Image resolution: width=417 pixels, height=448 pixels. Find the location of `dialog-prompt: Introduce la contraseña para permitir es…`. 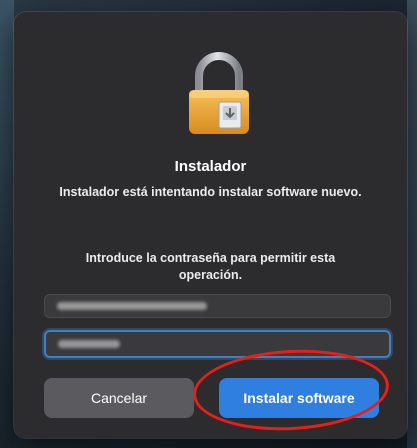

dialog-prompt: Introduce la contraseña para permitir es… is located at coordinates (210, 266).